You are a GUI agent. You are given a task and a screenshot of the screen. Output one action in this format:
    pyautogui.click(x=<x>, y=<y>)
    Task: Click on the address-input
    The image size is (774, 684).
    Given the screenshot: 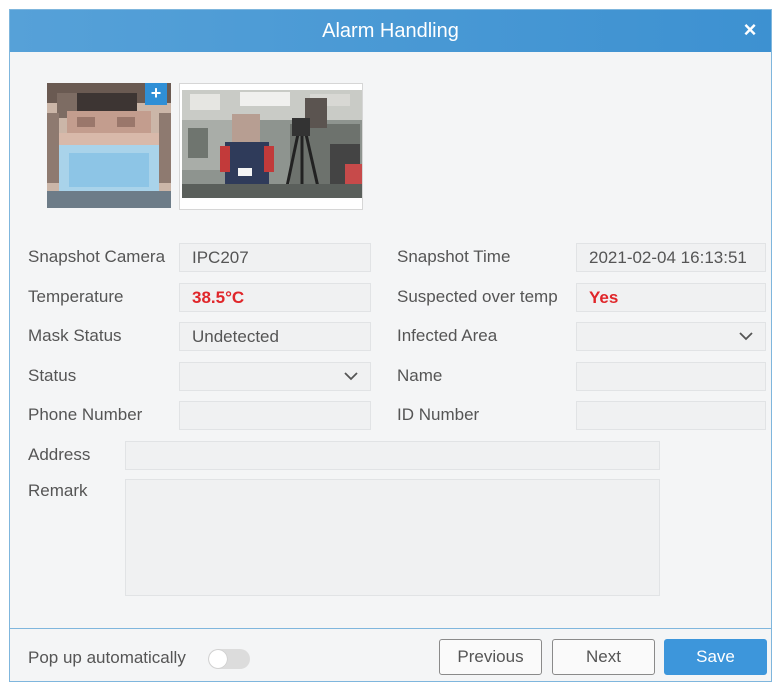 What is the action you would take?
    pyautogui.click(x=392, y=455)
    